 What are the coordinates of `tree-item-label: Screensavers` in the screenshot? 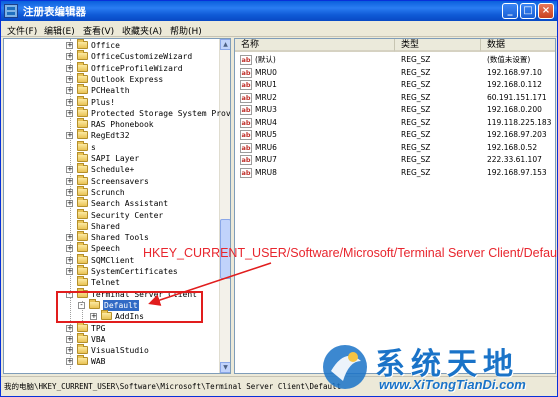 It's located at (120, 181).